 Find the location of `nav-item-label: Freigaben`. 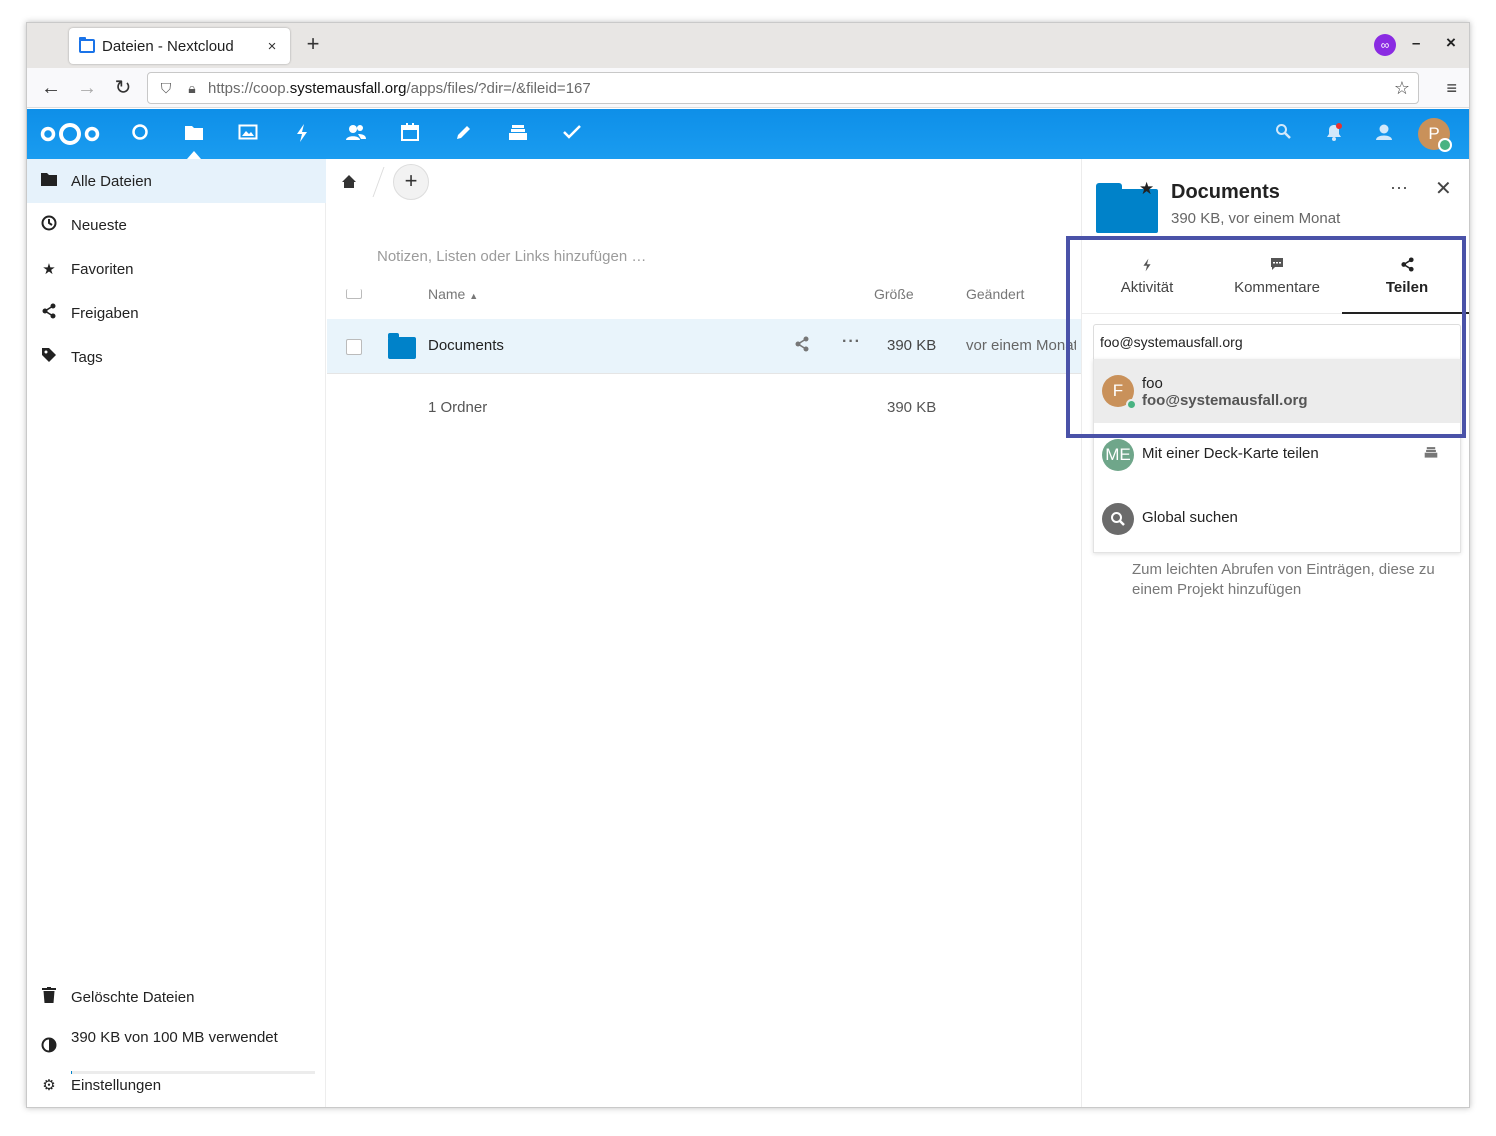

nav-item-label: Freigaben is located at coordinates (105, 313).